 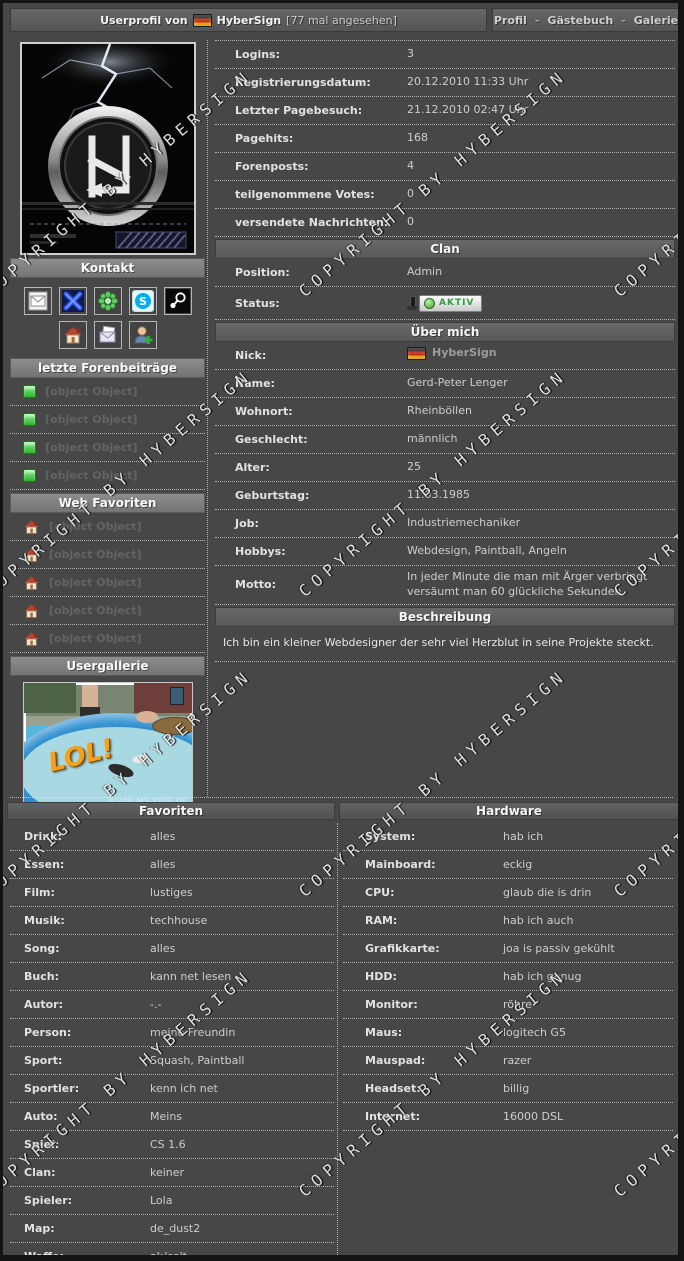 What do you see at coordinates (508, 811) in the screenshot?
I see `hardware-header: Hardware` at bounding box center [508, 811].